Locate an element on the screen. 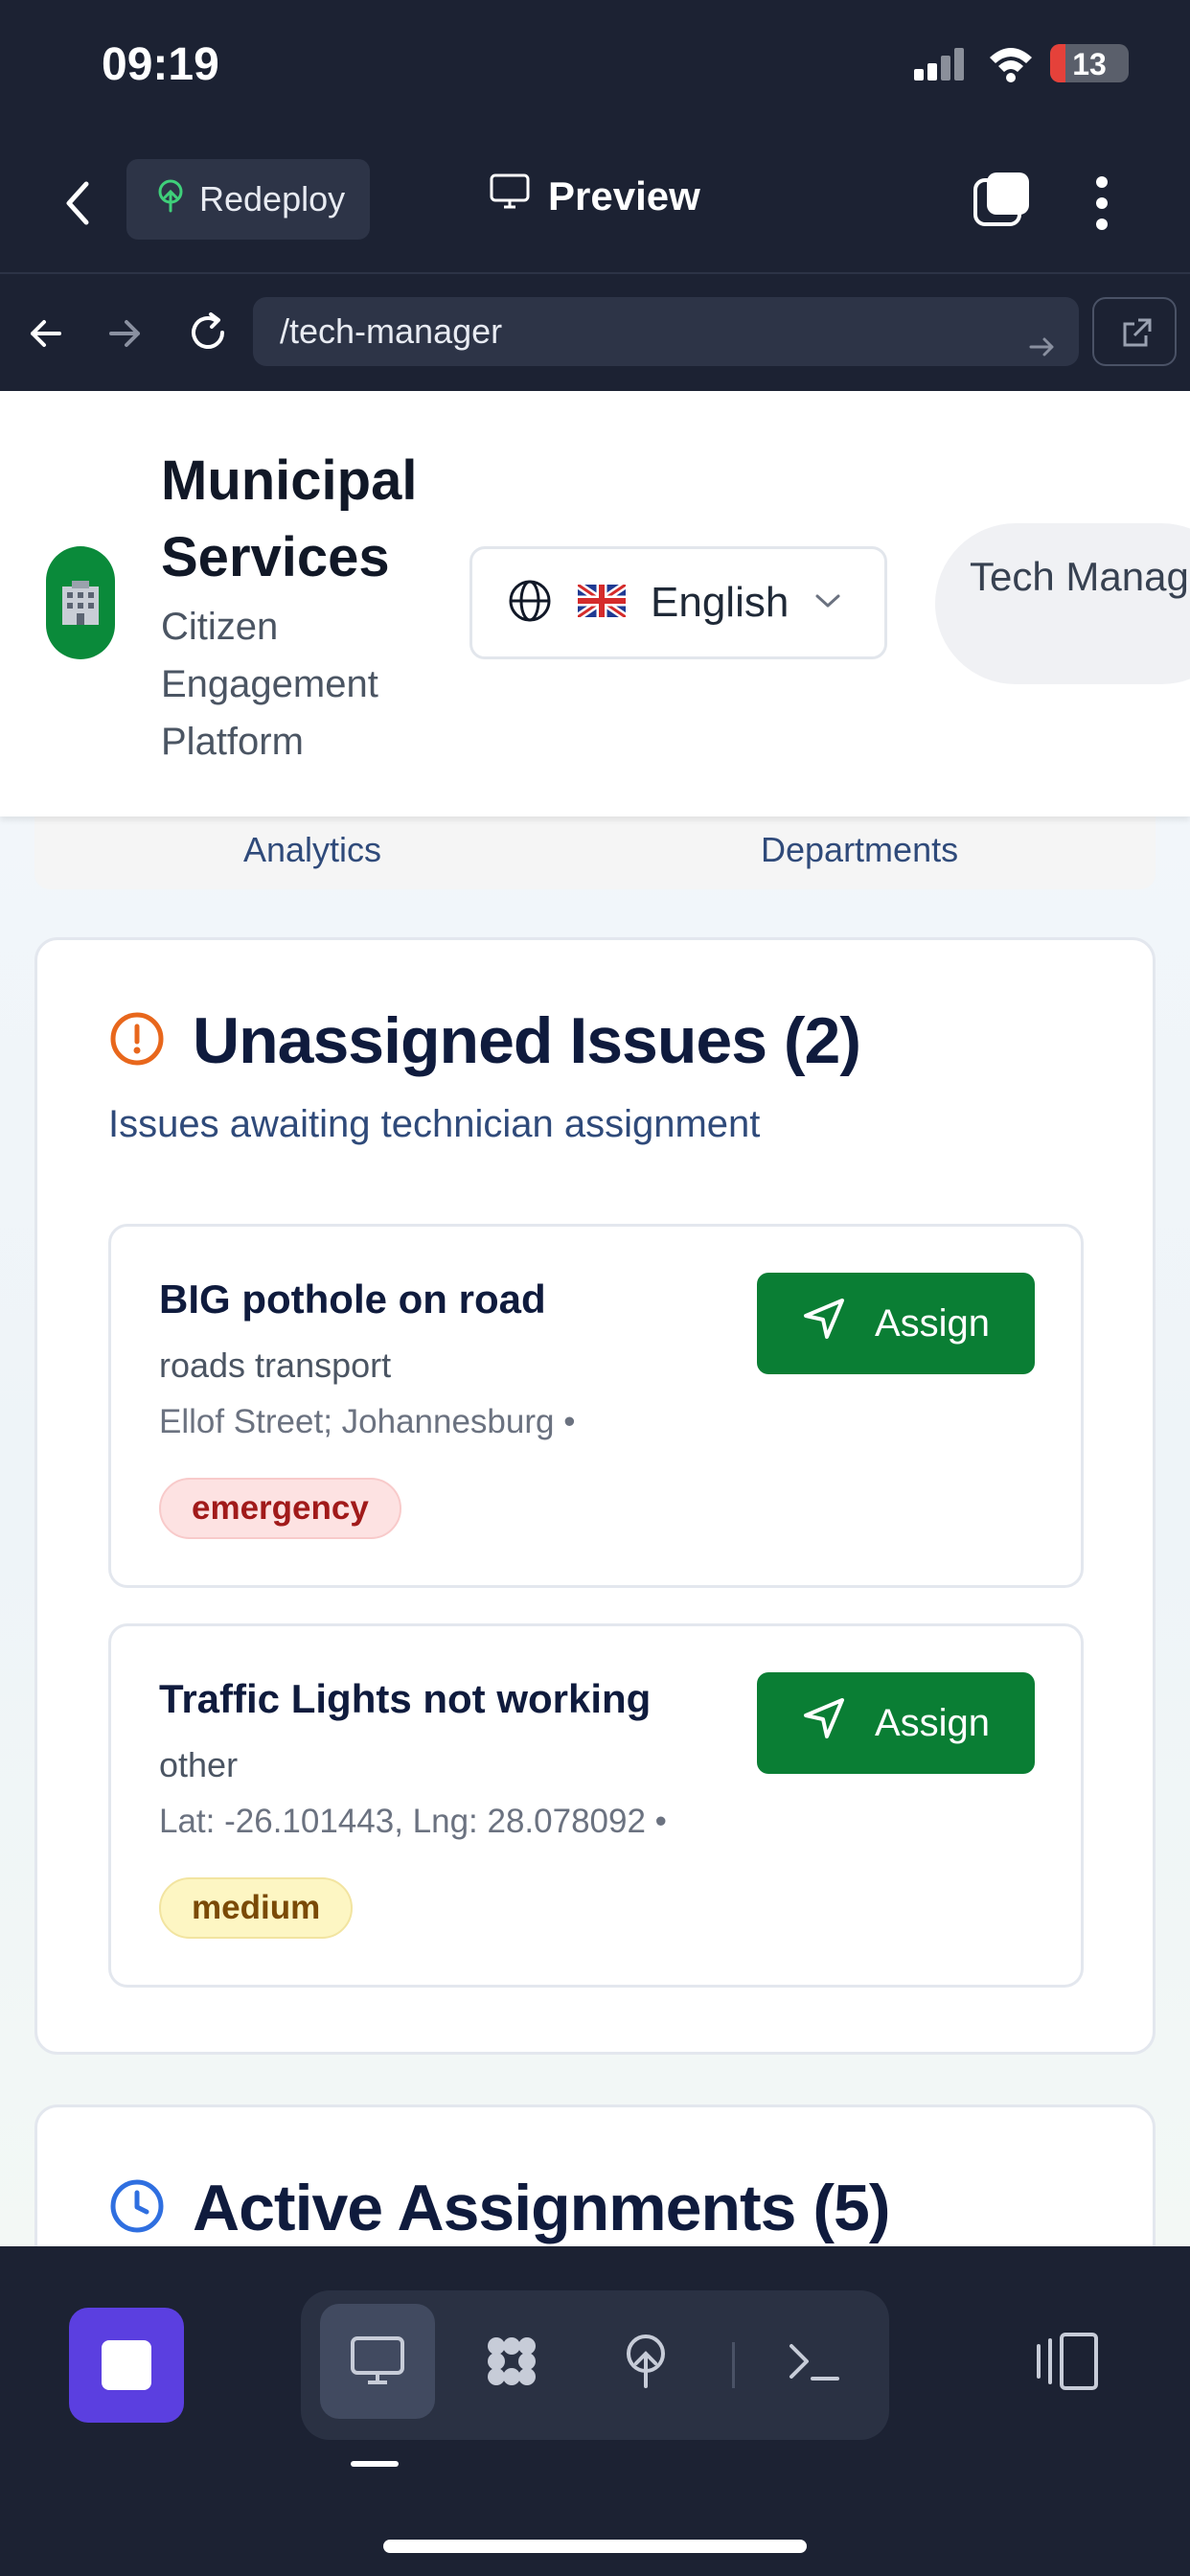 The image size is (1190, 2576). monitor-icon is located at coordinates (510, 196).